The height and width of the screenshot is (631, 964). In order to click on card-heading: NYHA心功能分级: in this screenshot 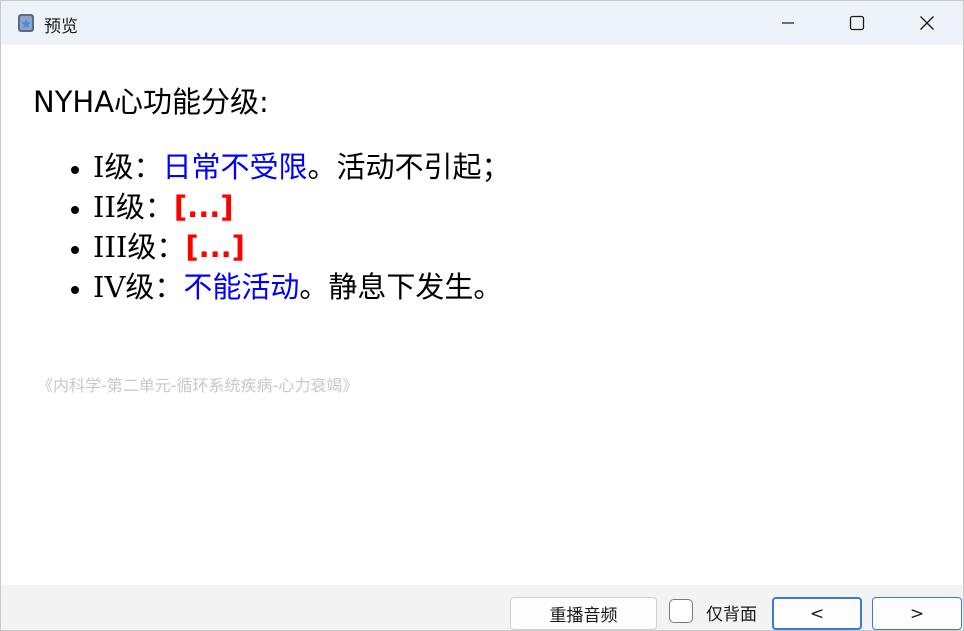, I will do `click(151, 102)`.